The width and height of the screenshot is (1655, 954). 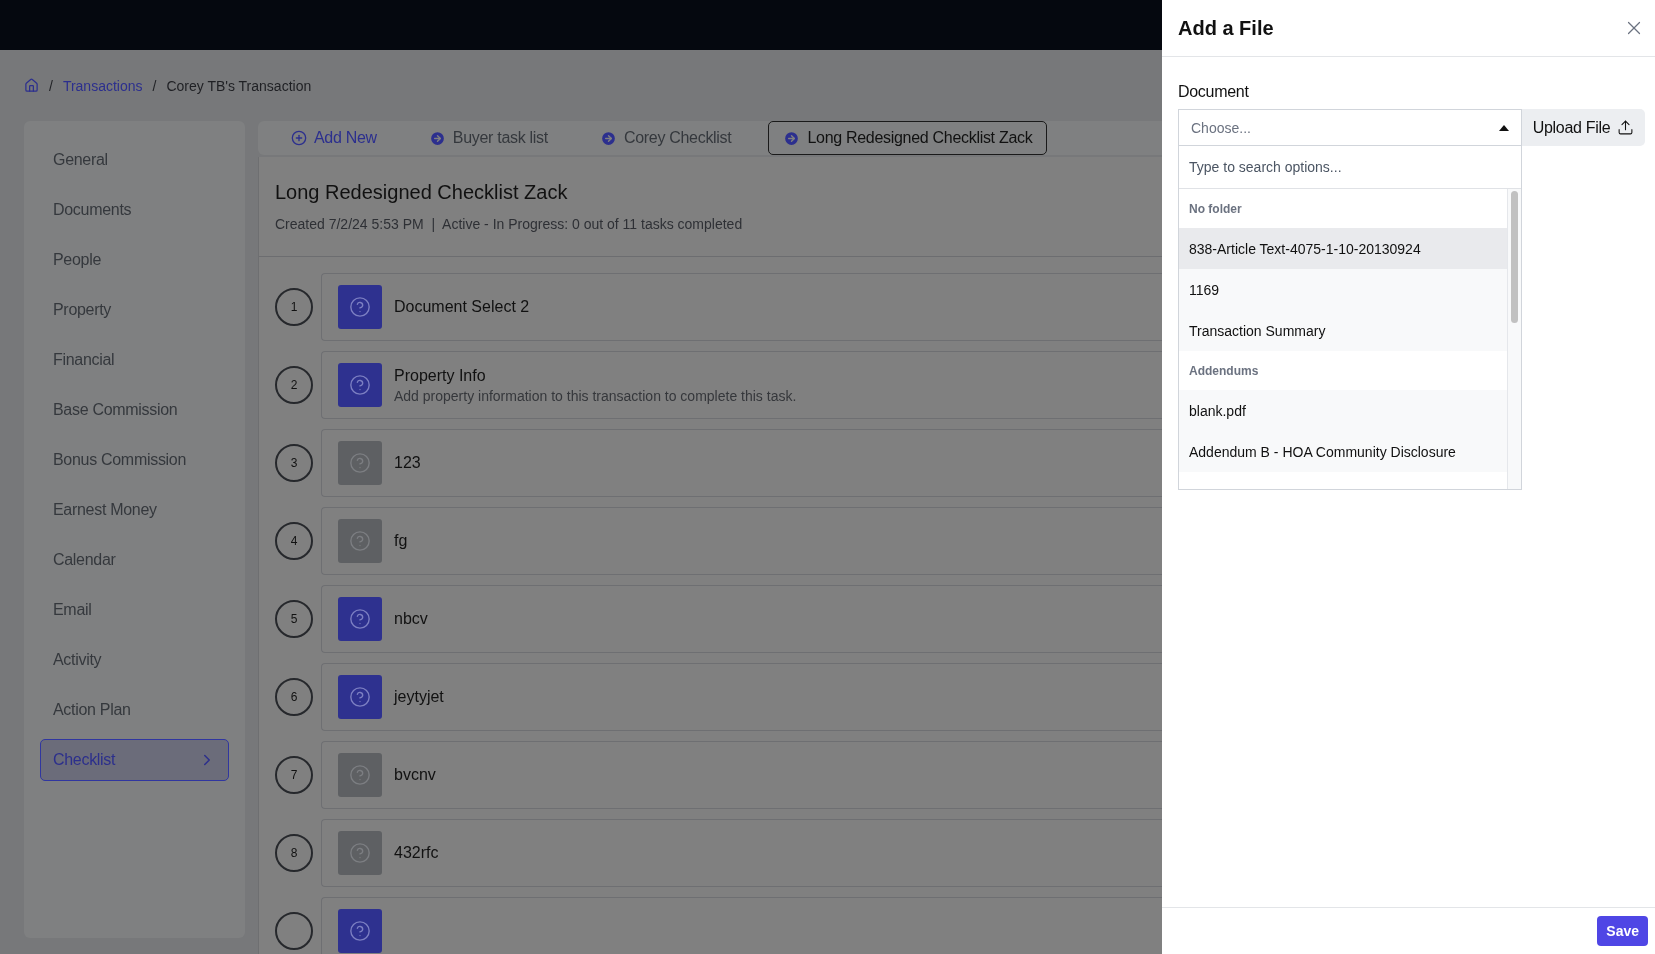 I want to click on step-number: 5, so click(x=294, y=619).